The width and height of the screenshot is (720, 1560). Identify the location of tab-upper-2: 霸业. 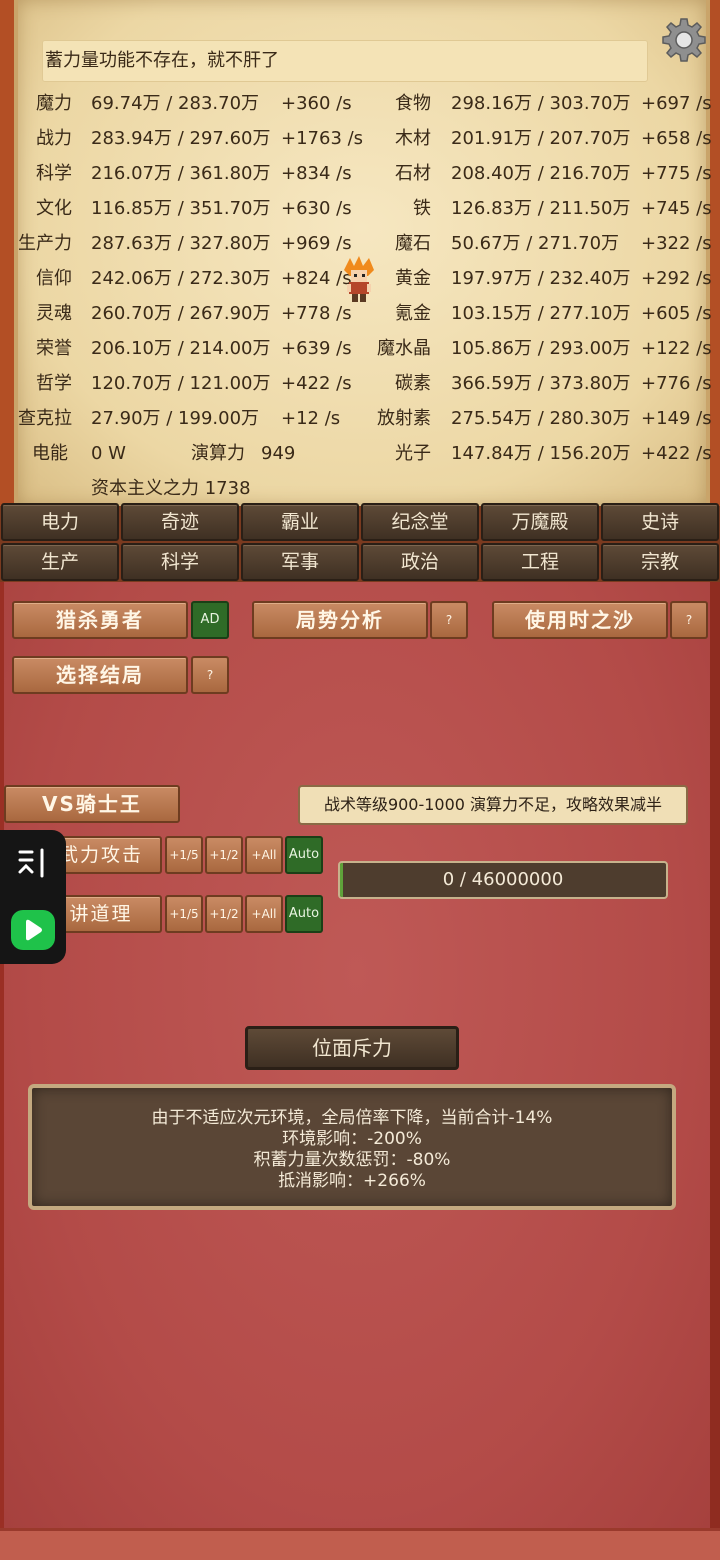
(300, 522).